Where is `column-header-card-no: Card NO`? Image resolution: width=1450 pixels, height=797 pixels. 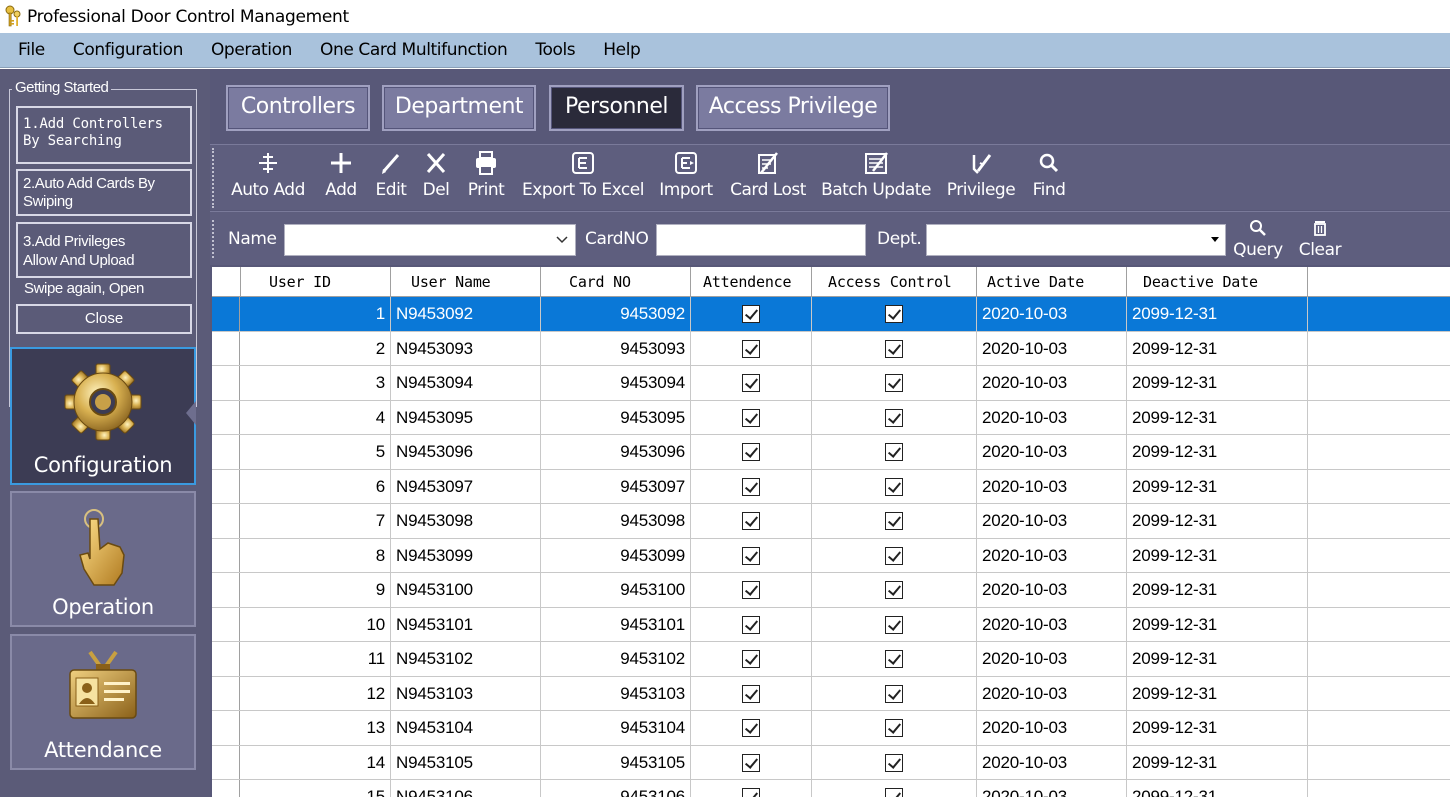 column-header-card-no: Card NO is located at coordinates (616, 282).